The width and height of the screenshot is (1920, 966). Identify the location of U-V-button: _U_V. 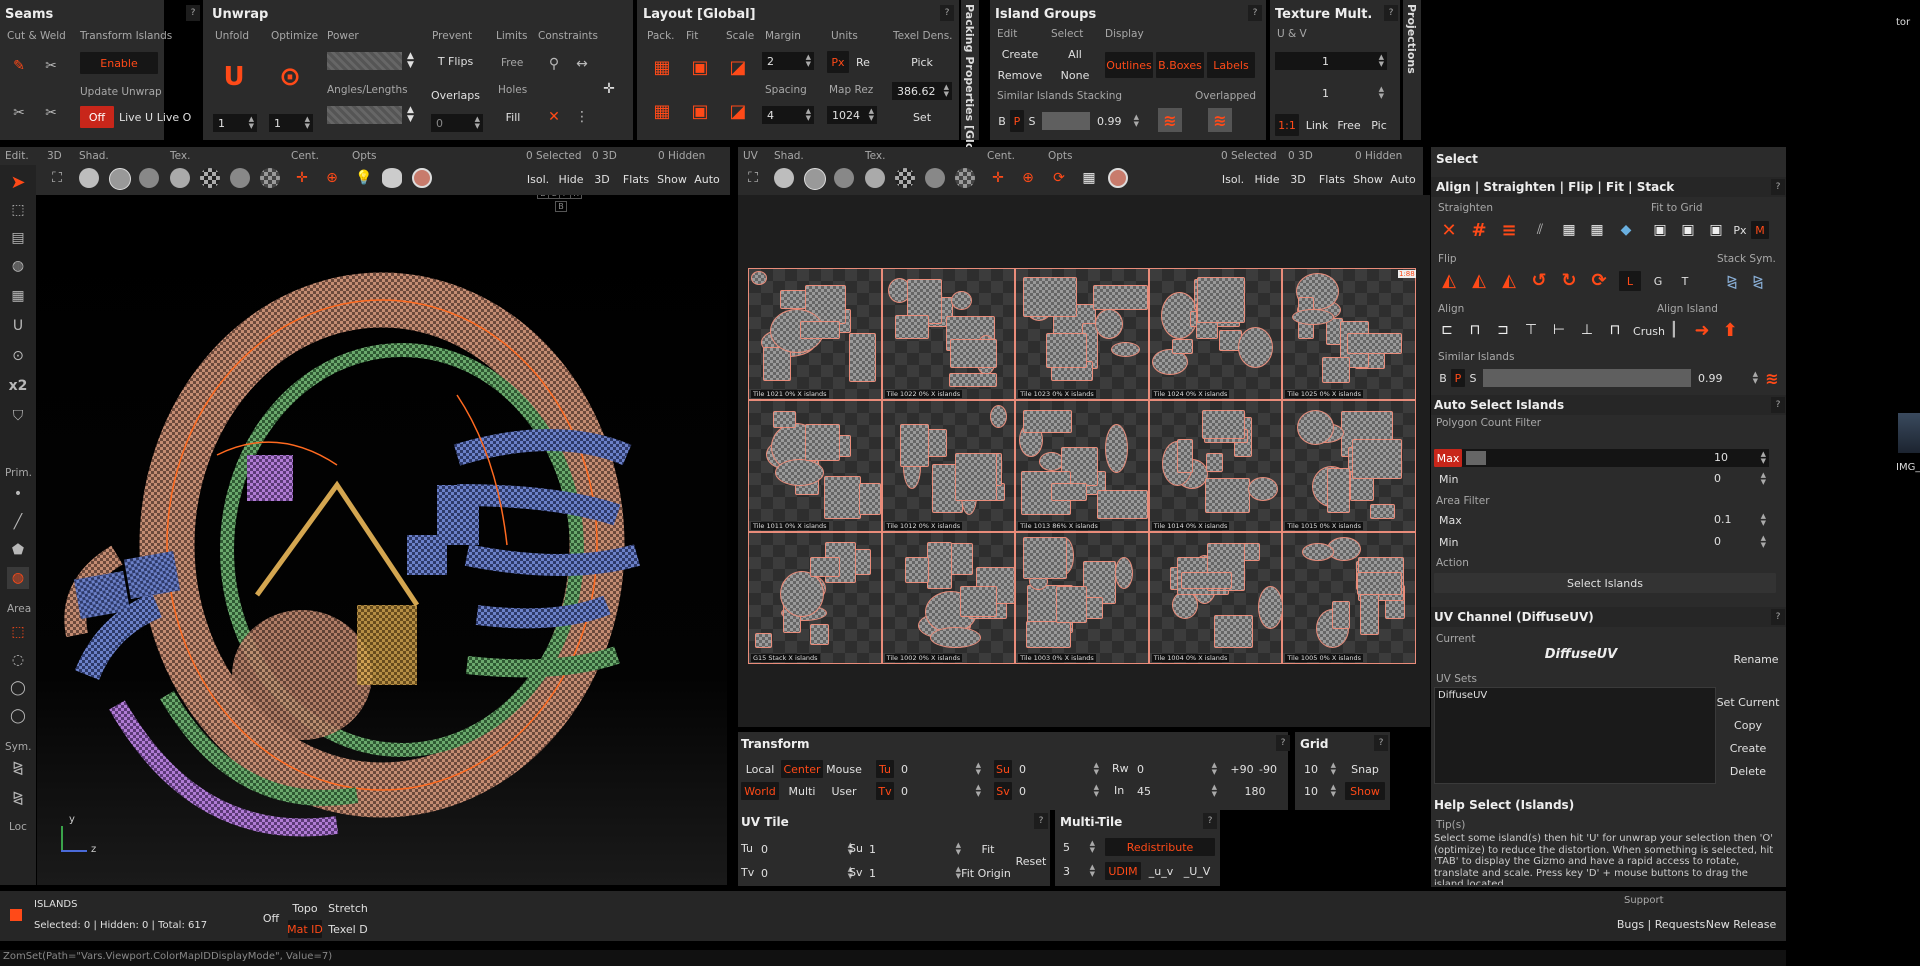
(1197, 871).